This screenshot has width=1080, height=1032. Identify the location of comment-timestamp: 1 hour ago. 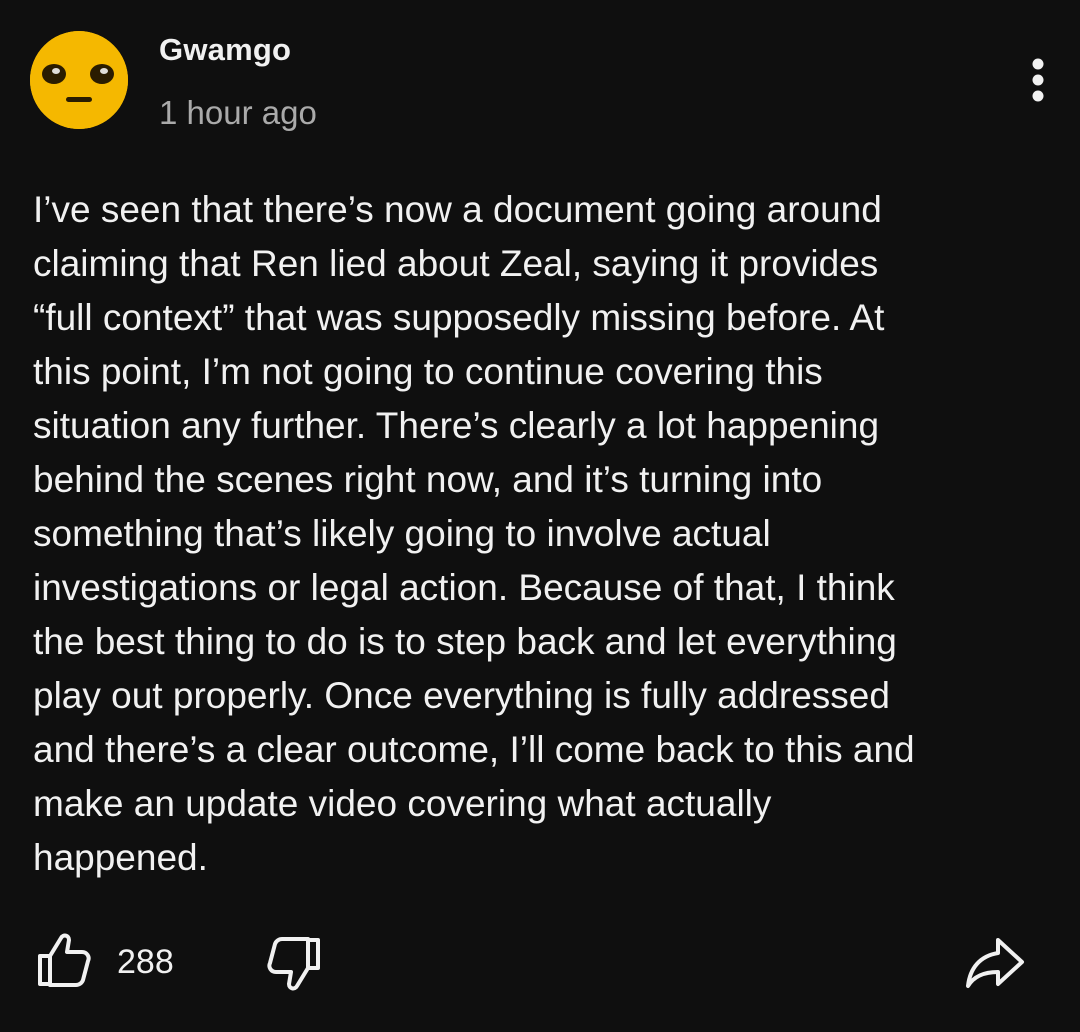
(238, 112).